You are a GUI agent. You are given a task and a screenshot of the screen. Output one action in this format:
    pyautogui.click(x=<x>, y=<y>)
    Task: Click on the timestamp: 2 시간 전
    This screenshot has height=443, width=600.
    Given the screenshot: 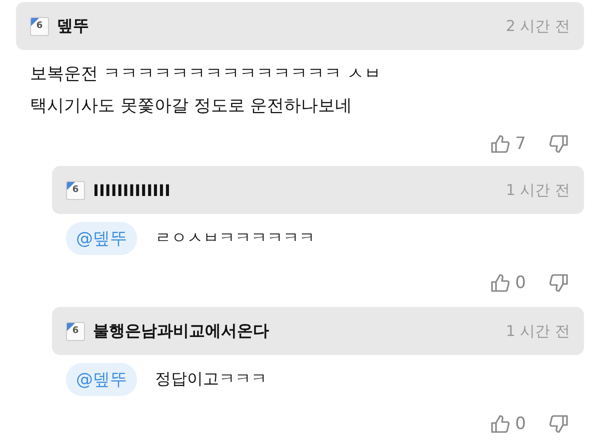 What is the action you would take?
    pyautogui.click(x=538, y=26)
    